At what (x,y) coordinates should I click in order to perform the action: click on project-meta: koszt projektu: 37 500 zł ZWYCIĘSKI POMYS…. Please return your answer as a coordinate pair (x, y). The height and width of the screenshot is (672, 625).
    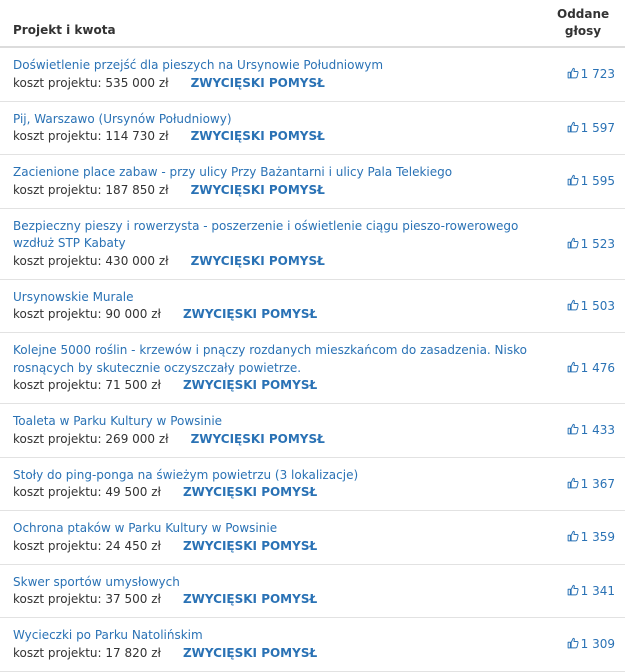
    Looking at the image, I should click on (274, 599).